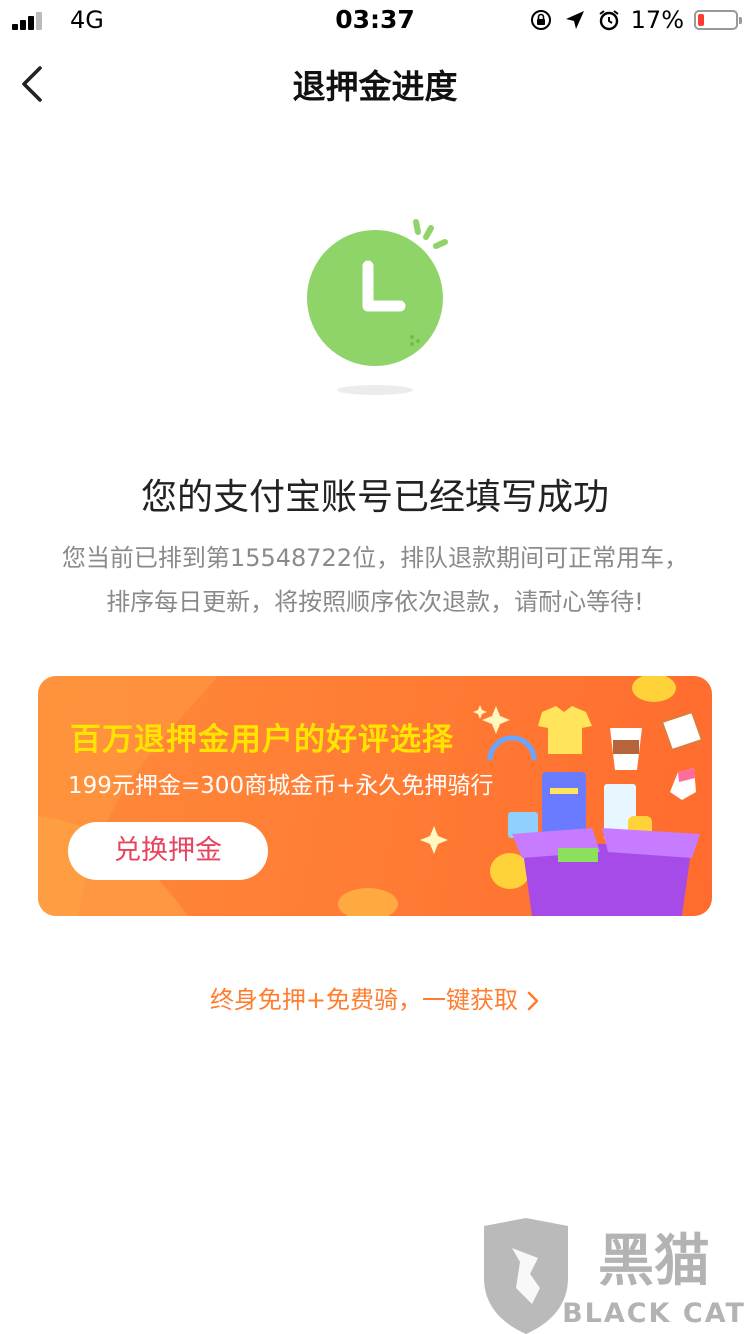 This screenshot has height=1334, width=750. I want to click on battery-percent: 17%, so click(657, 20).